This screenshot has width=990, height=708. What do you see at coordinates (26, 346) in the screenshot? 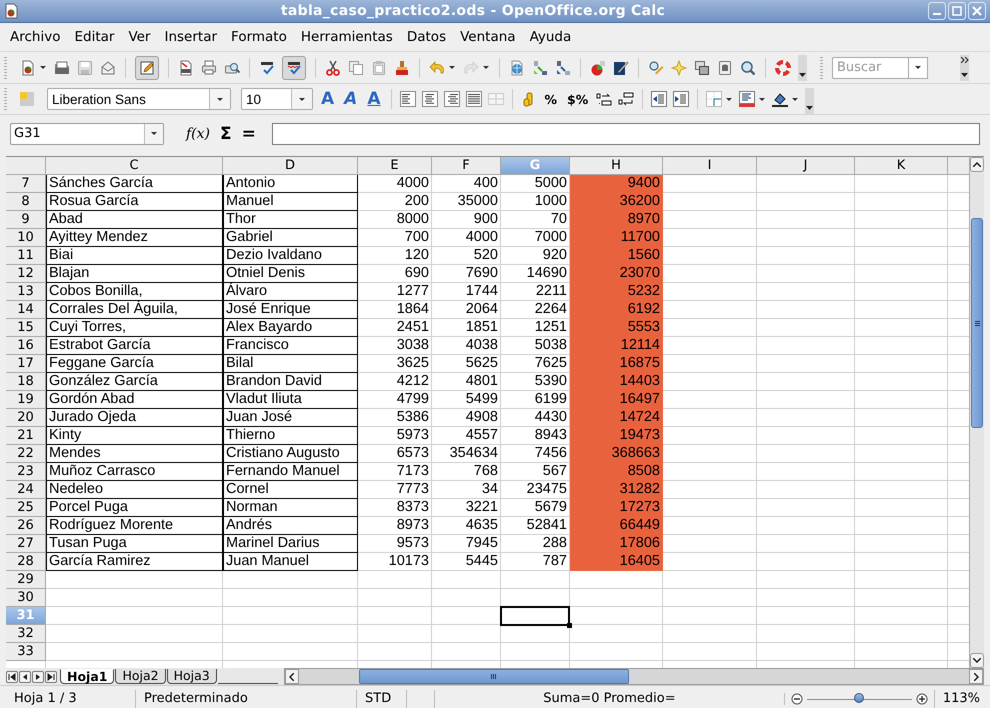
I see `row-header: 16` at bounding box center [26, 346].